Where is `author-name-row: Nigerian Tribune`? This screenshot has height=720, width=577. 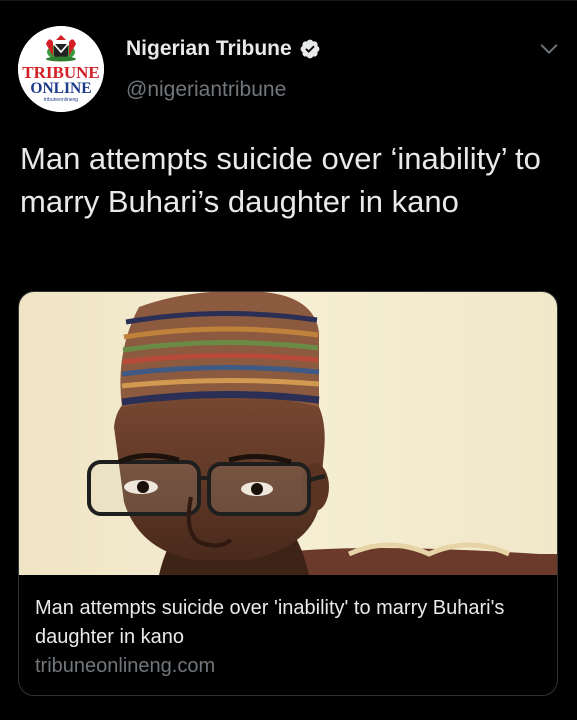 author-name-row: Nigerian Tribune is located at coordinates (223, 49).